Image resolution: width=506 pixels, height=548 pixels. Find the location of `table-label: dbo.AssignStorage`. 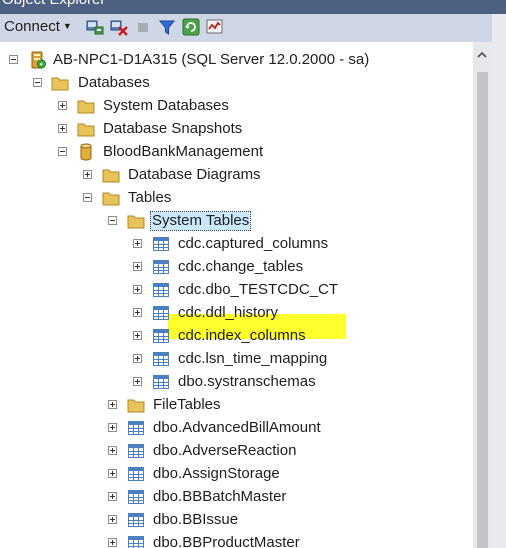

table-label: dbo.AssignStorage is located at coordinates (216, 473).